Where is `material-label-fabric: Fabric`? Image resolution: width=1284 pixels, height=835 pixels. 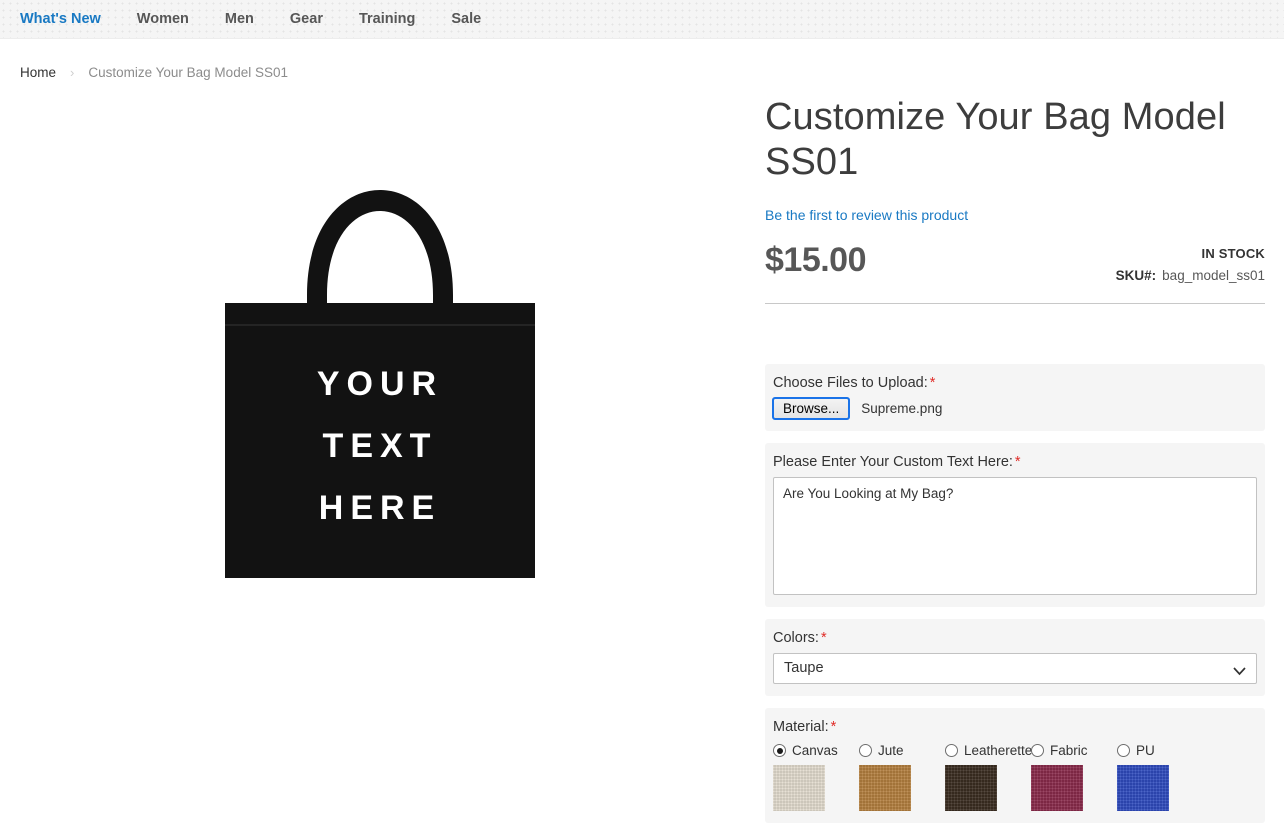
material-label-fabric: Fabric is located at coordinates (1069, 751).